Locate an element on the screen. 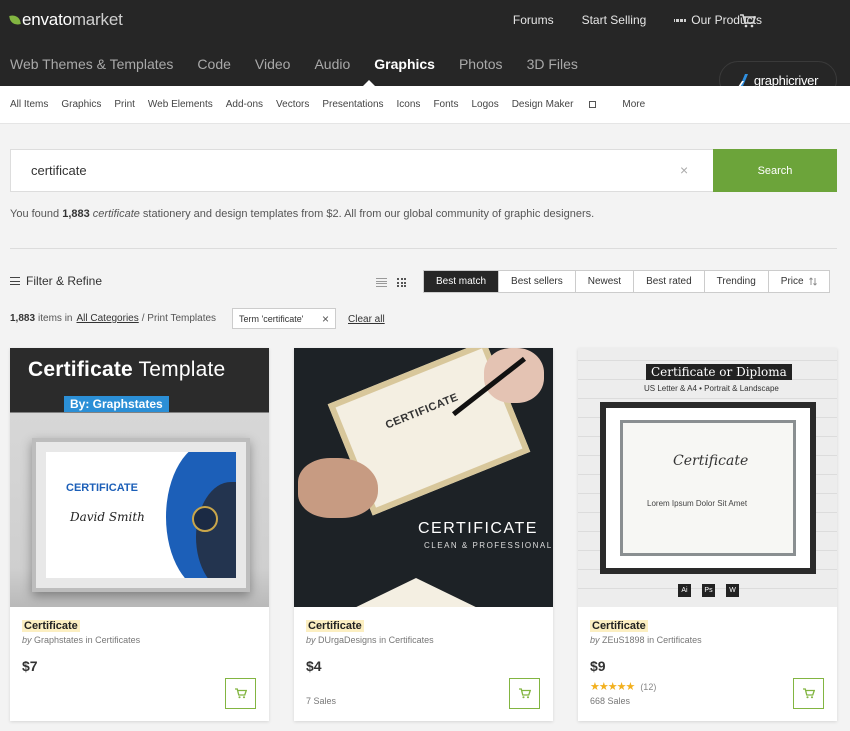 This screenshot has height=731, width=850. term-filter-chip: Term 'certificate' × is located at coordinates (284, 318).